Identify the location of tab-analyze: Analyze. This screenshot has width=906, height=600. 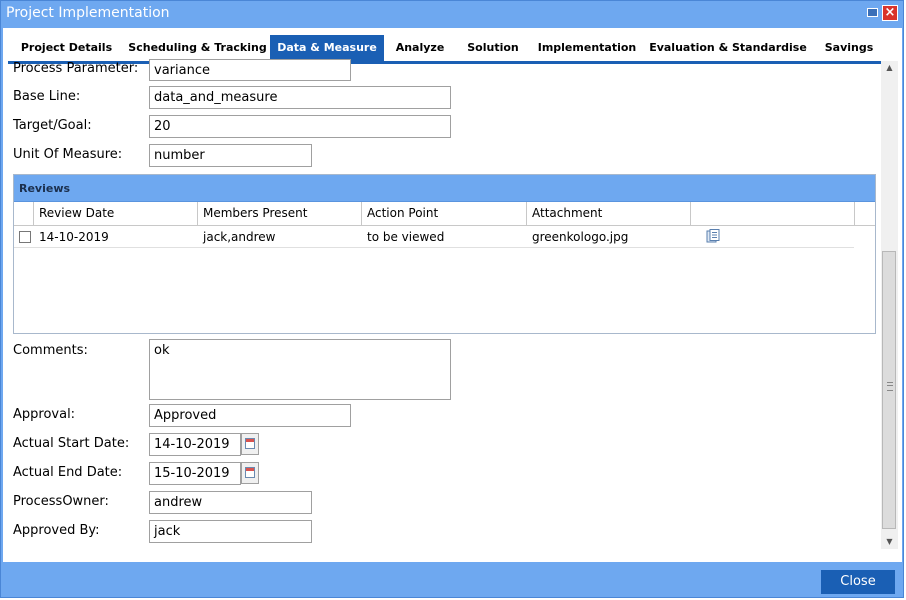
(420, 48).